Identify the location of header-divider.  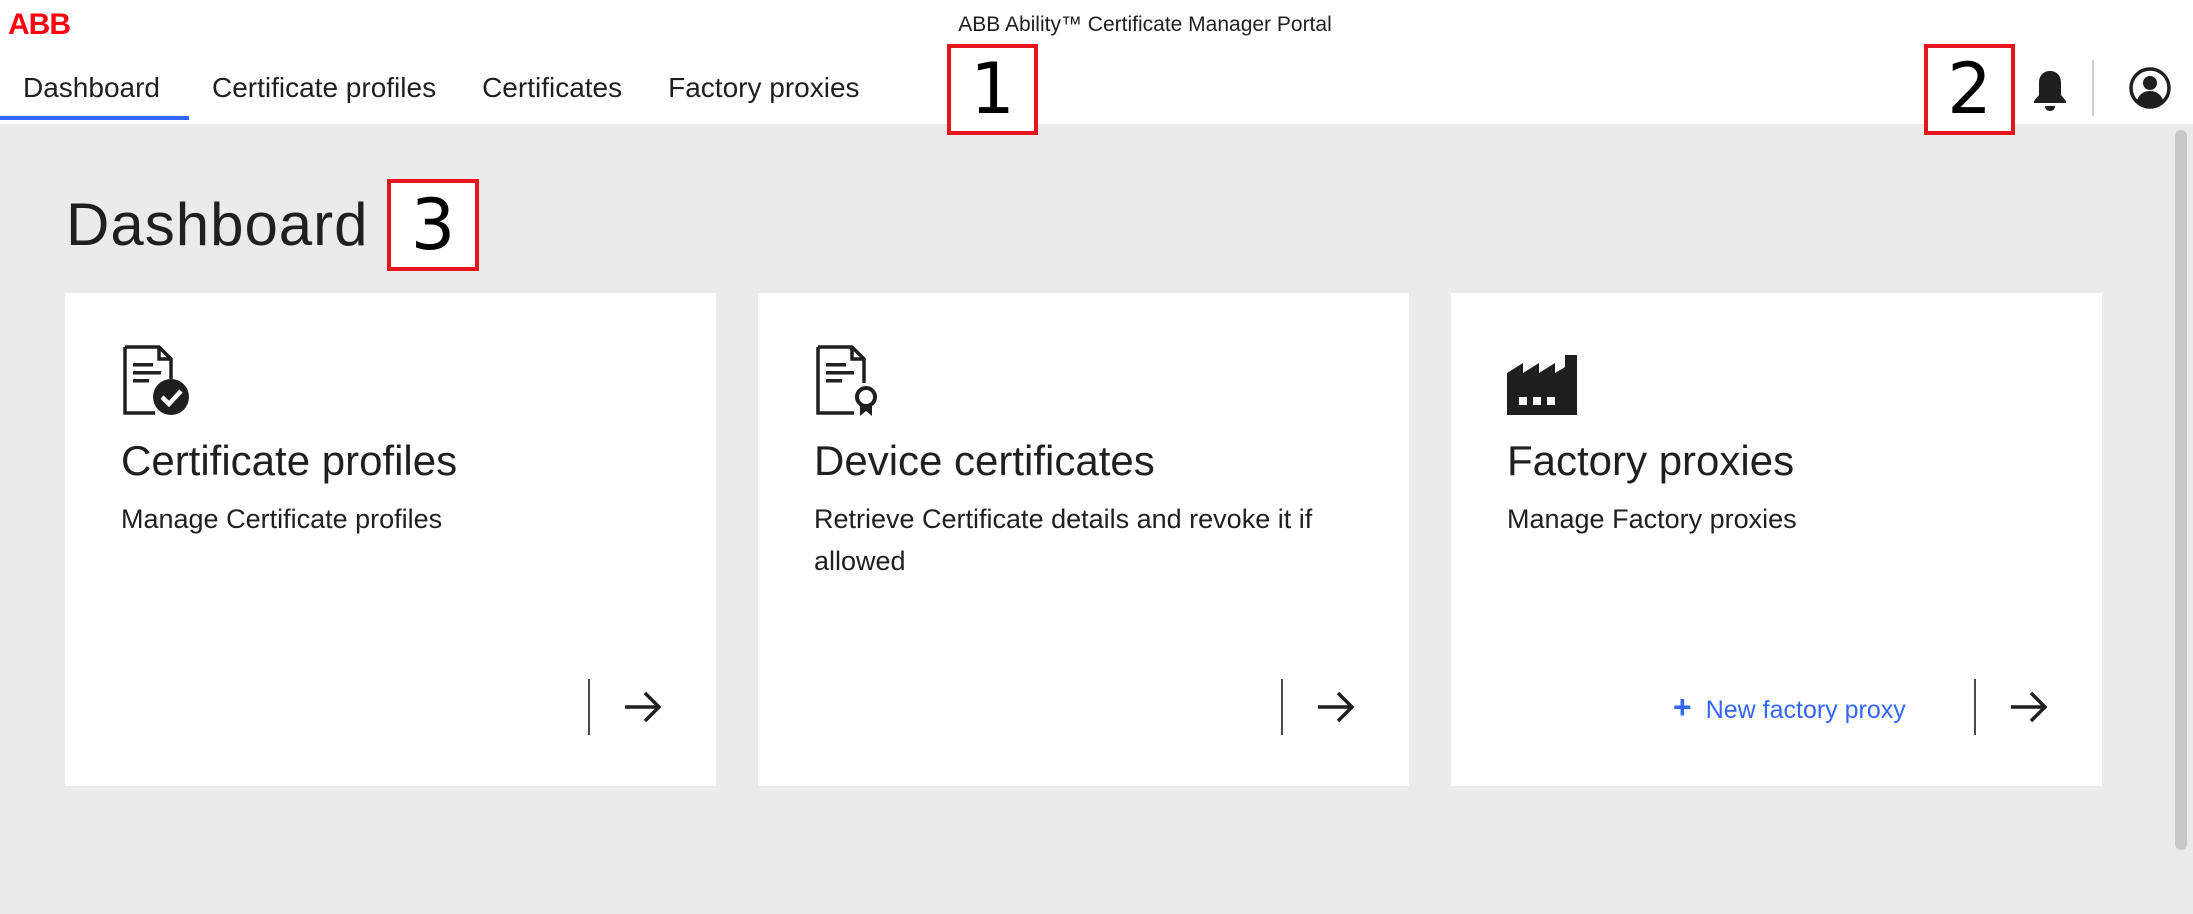
(2093, 88).